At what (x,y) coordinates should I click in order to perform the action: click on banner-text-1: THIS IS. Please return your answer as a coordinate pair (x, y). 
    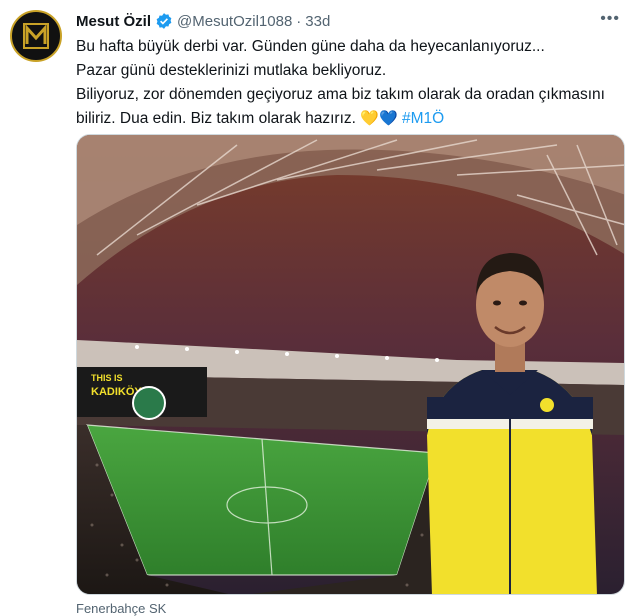
    Looking at the image, I should click on (107, 378).